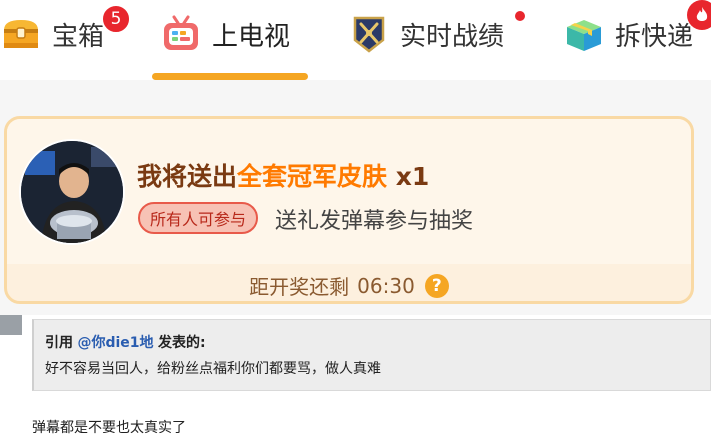 The height and width of the screenshot is (439, 711). What do you see at coordinates (372, 342) in the screenshot?
I see `quote-header: 引用 @你die1地 发表的:` at bounding box center [372, 342].